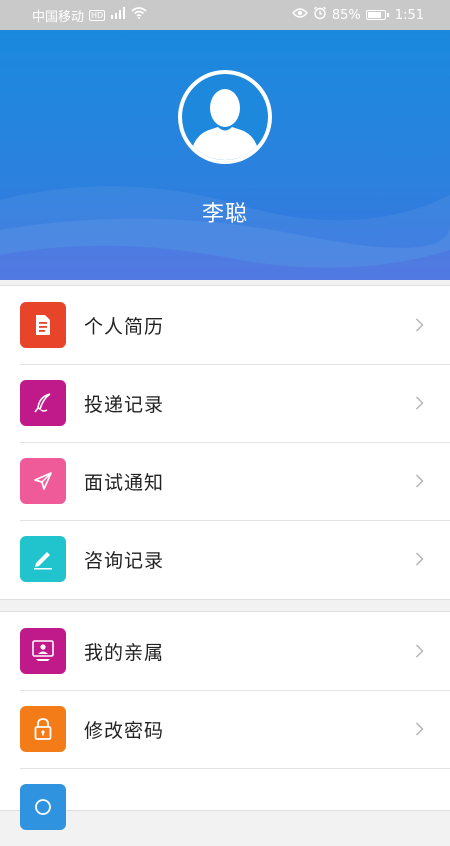  I want to click on menu-item-label: 咨询记录, so click(124, 560).